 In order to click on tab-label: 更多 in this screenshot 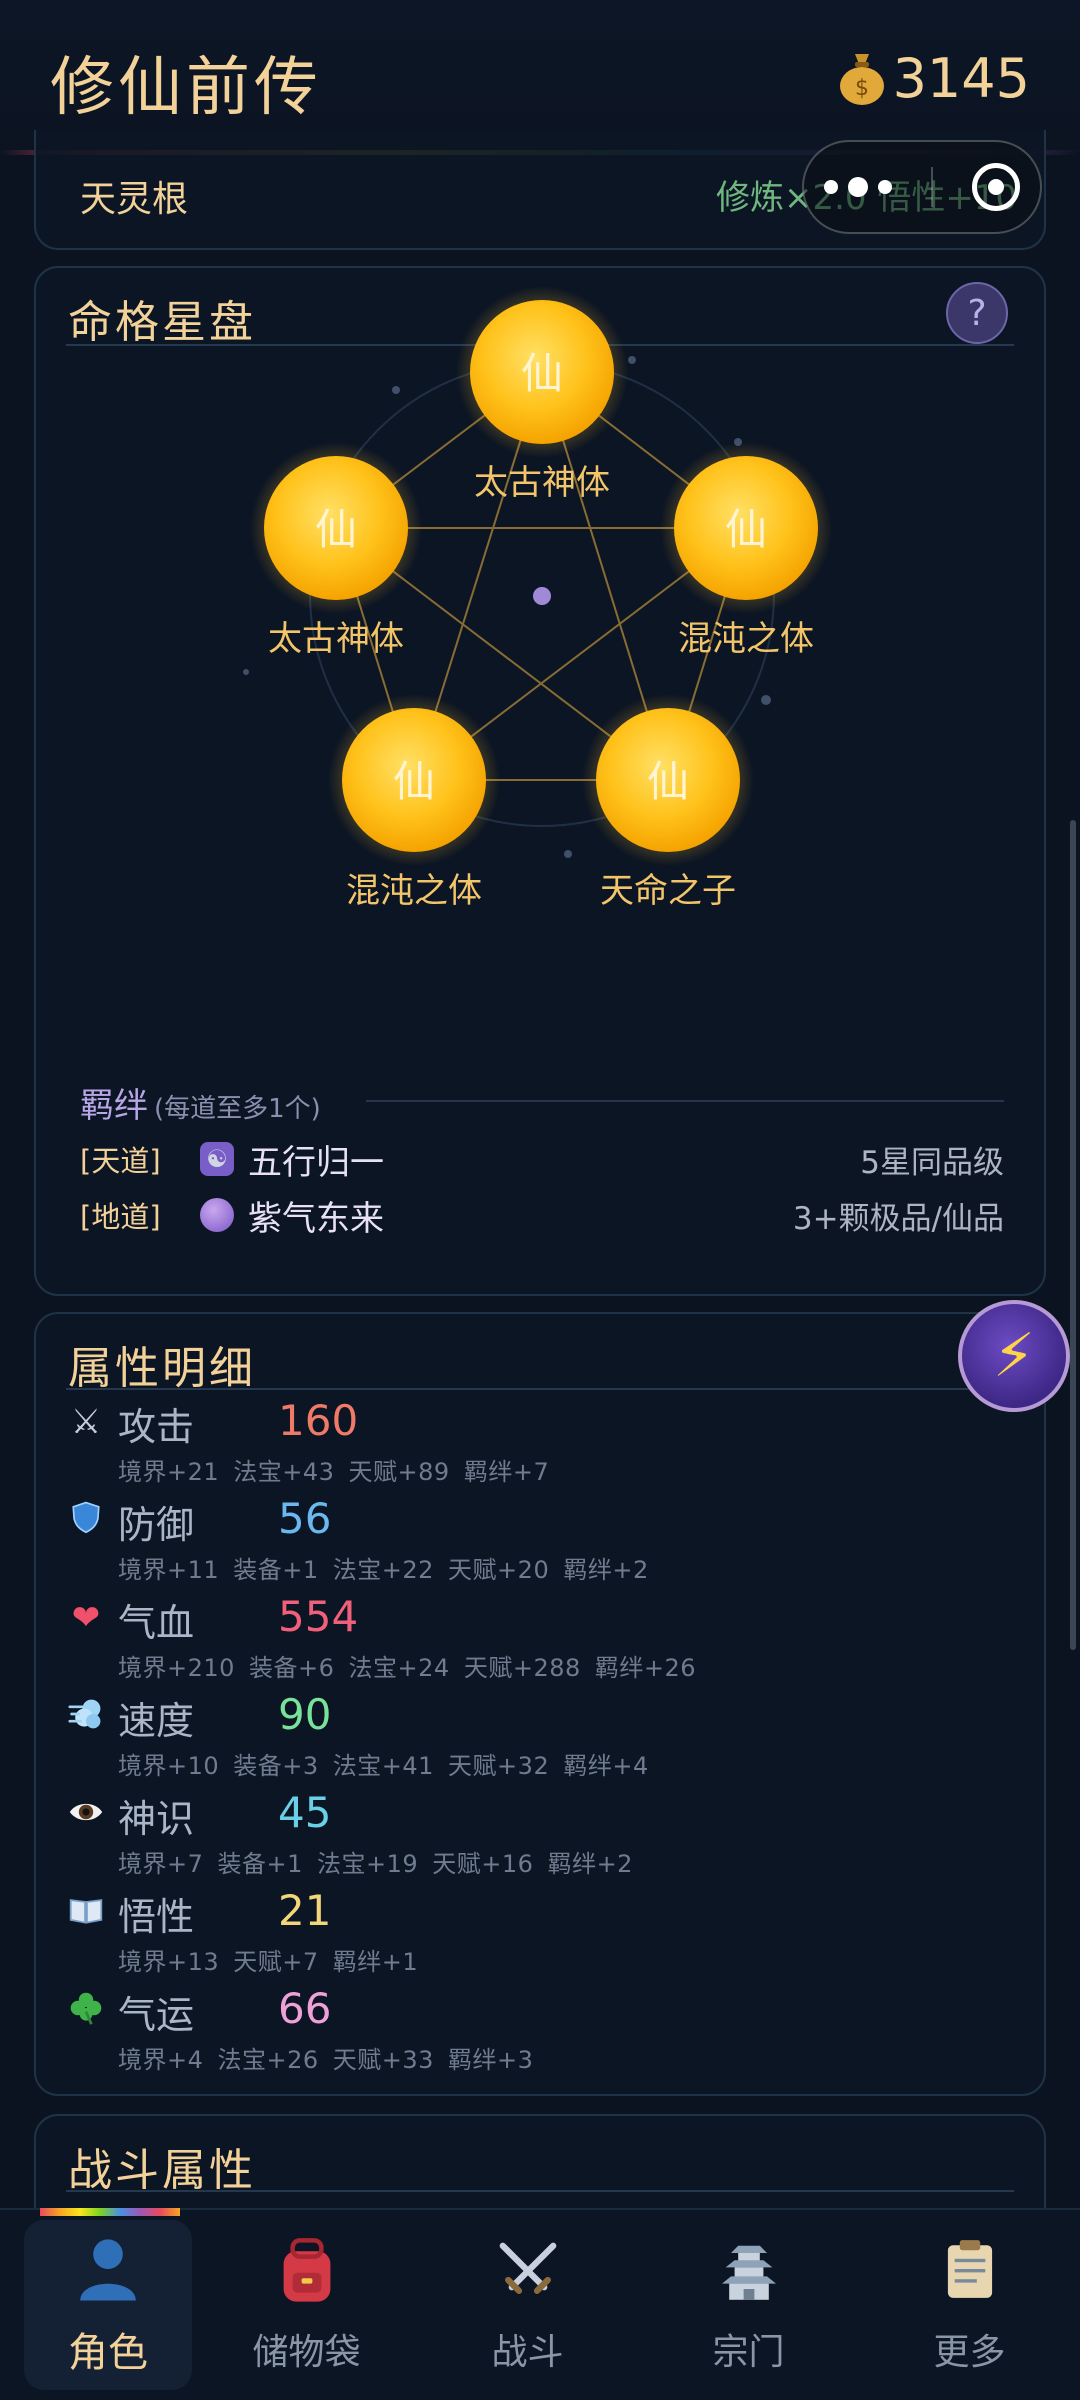, I will do `click(969, 2352)`.